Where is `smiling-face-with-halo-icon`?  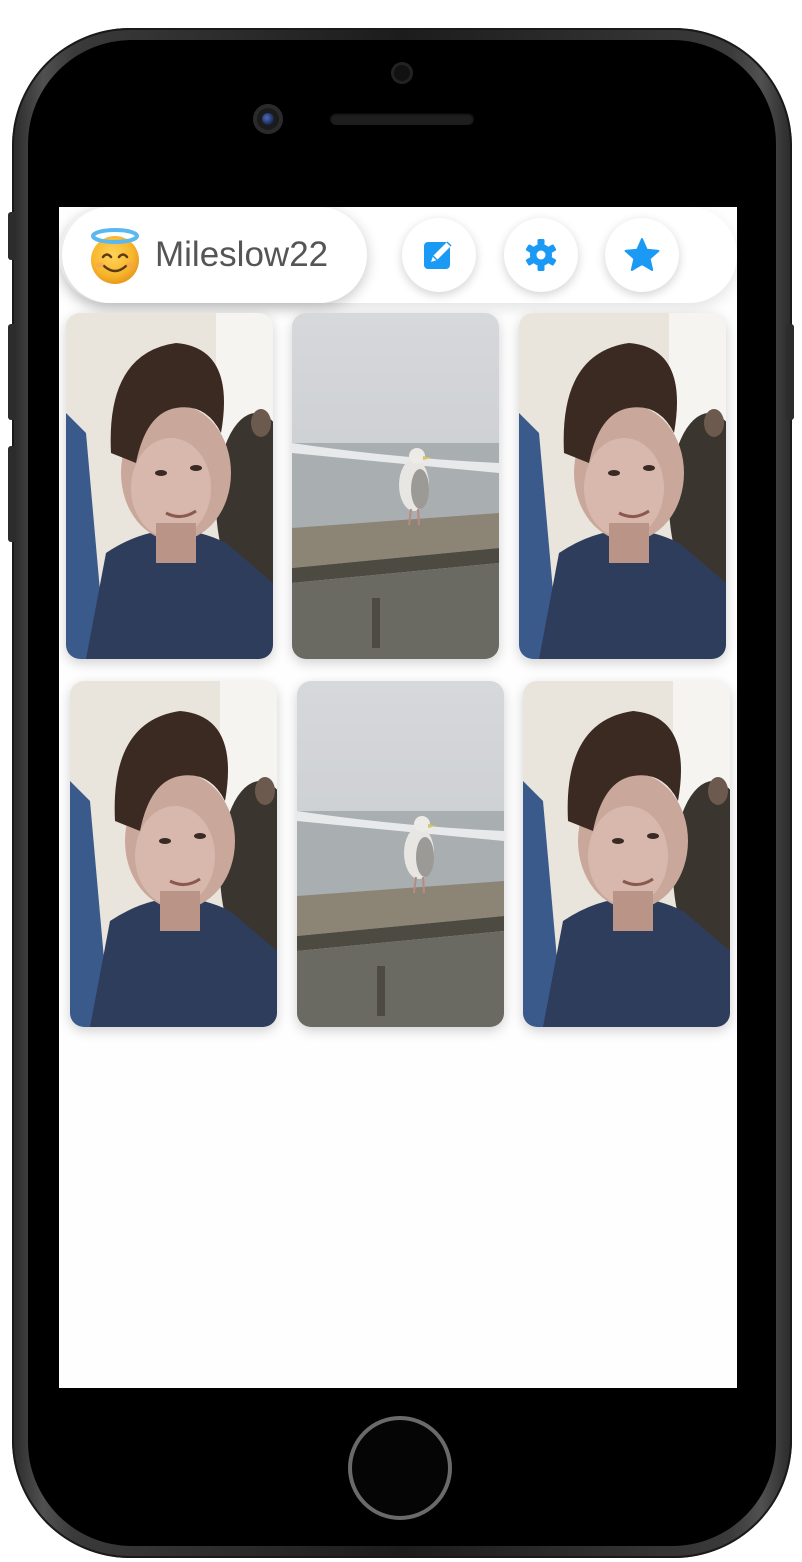
smiling-face-with-halo-icon is located at coordinates (115, 256).